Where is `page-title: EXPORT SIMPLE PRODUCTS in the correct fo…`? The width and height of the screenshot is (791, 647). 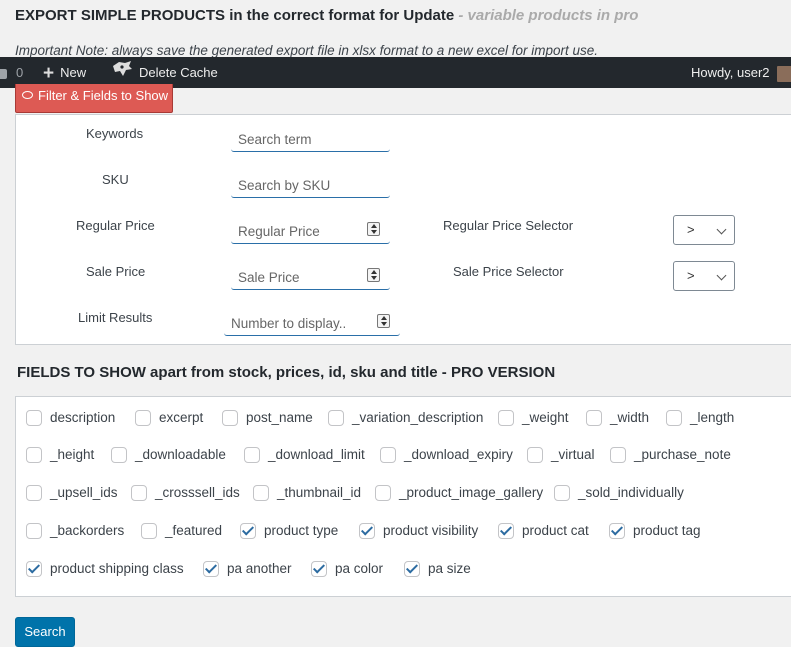
page-title: EXPORT SIMPLE PRODUCTS in the correct fo… is located at coordinates (326, 15).